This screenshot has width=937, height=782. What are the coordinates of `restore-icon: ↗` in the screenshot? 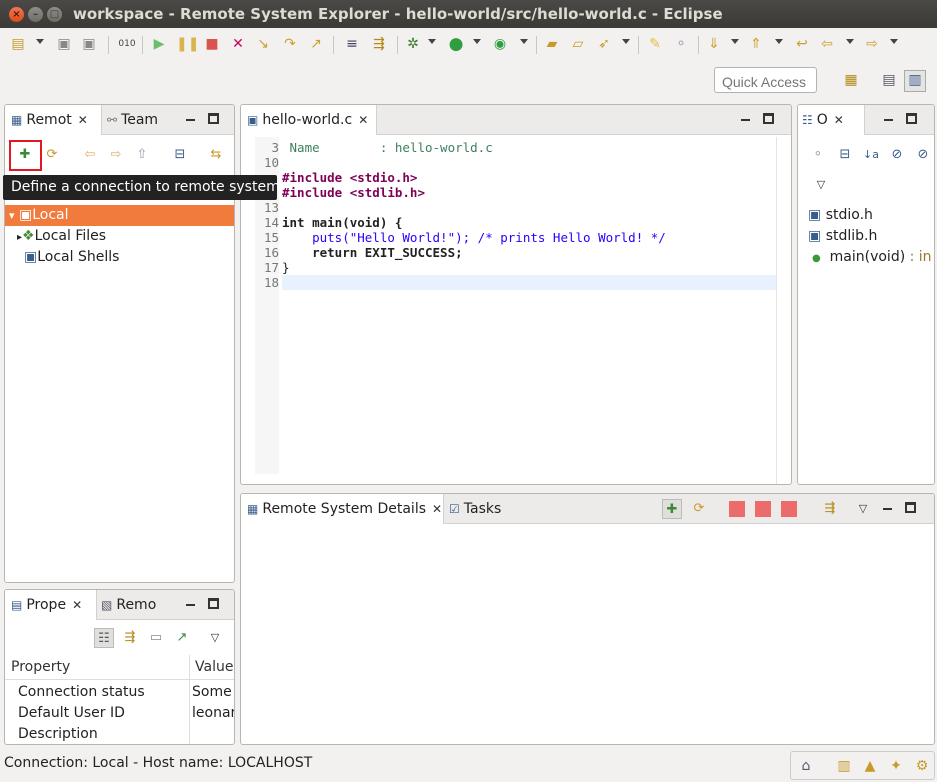 It's located at (182, 638).